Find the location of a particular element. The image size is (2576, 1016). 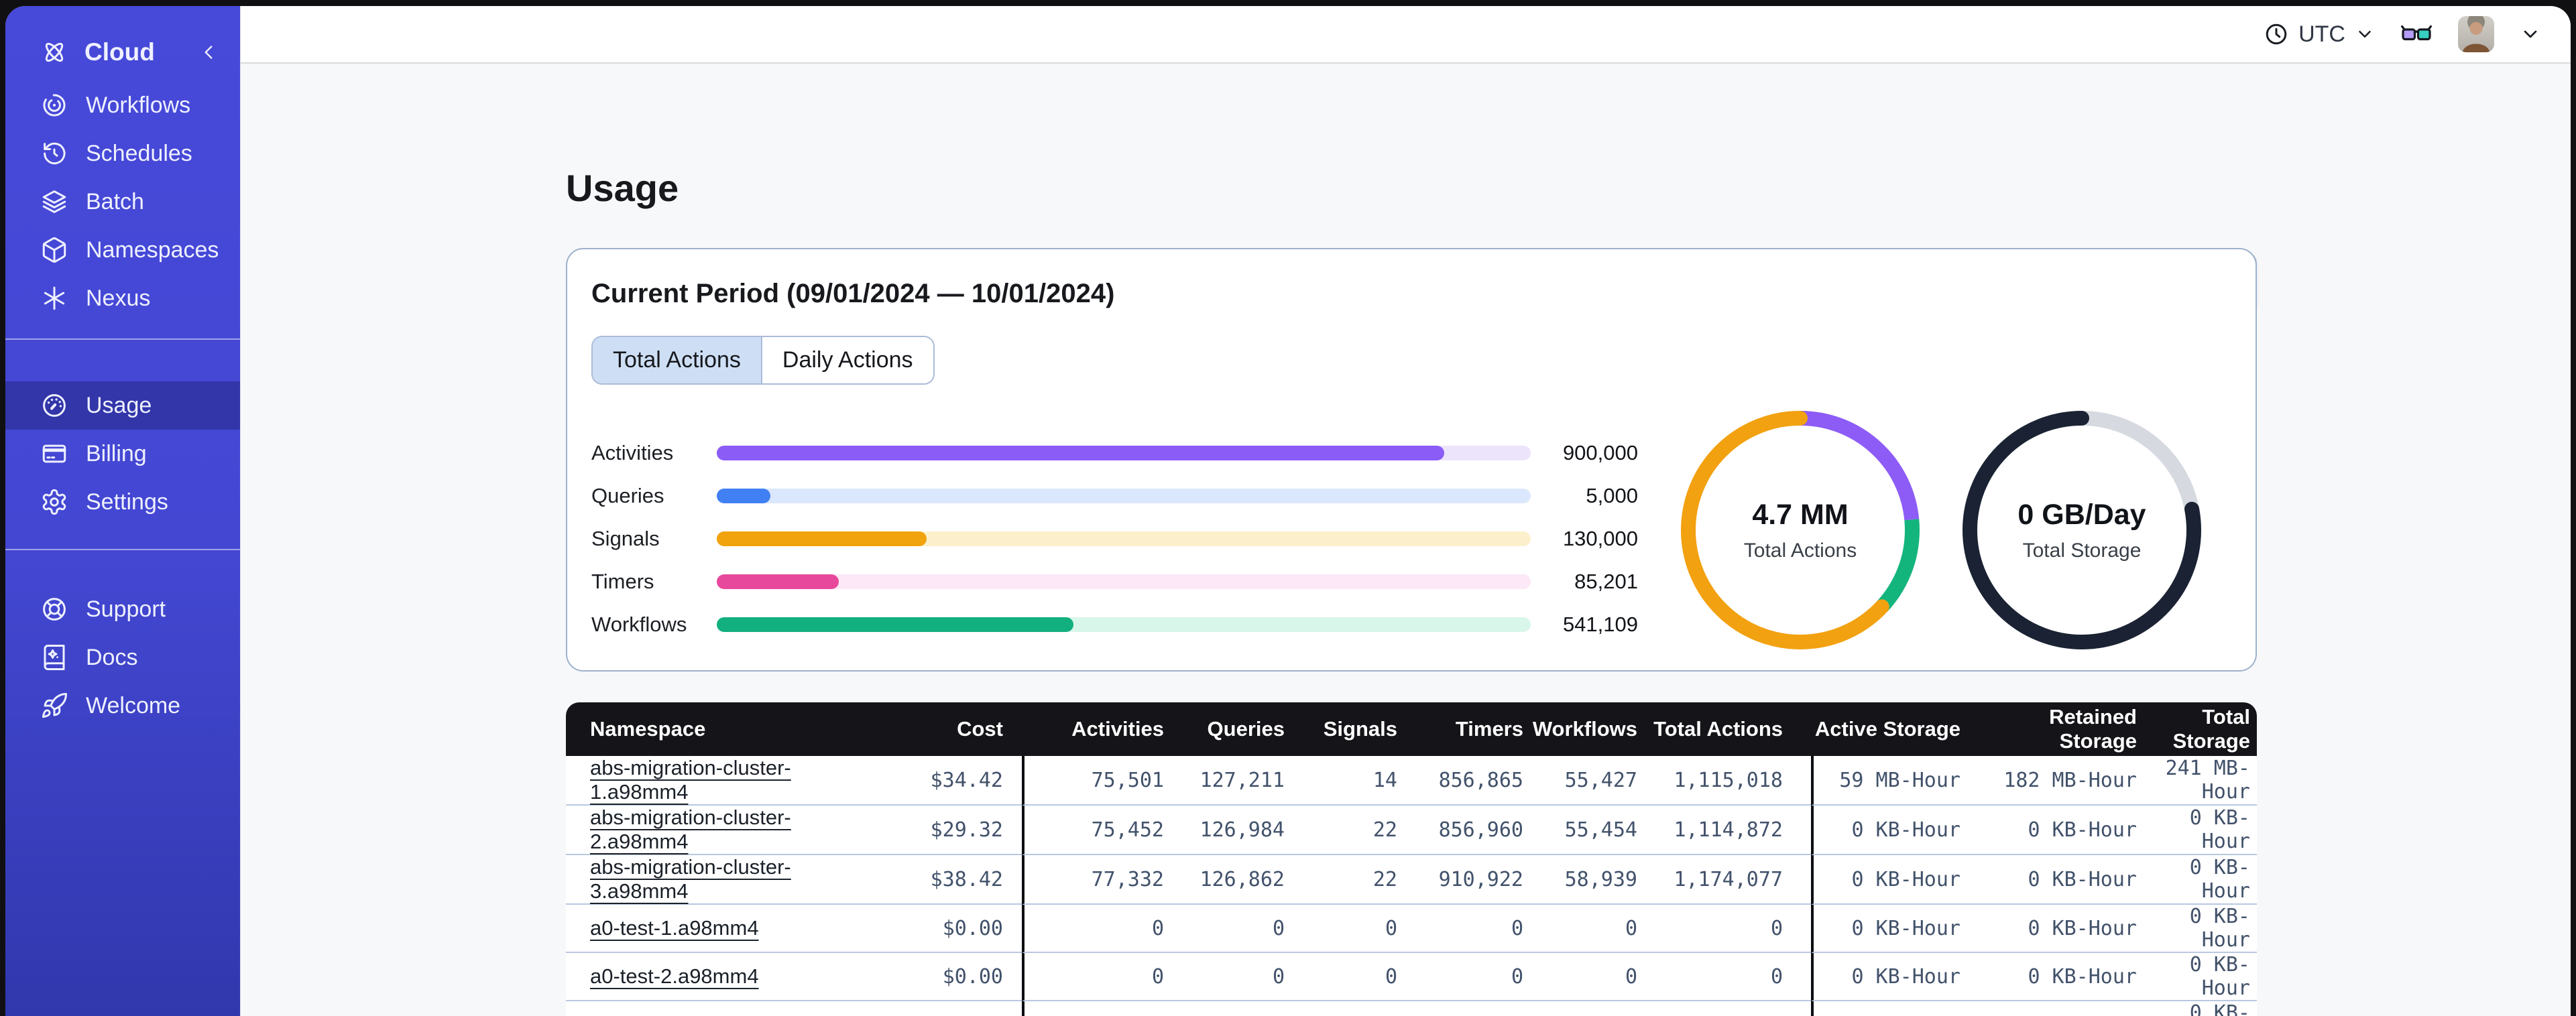

cell-namespace: a0-test-2.a98mm4 is located at coordinates (713, 977).